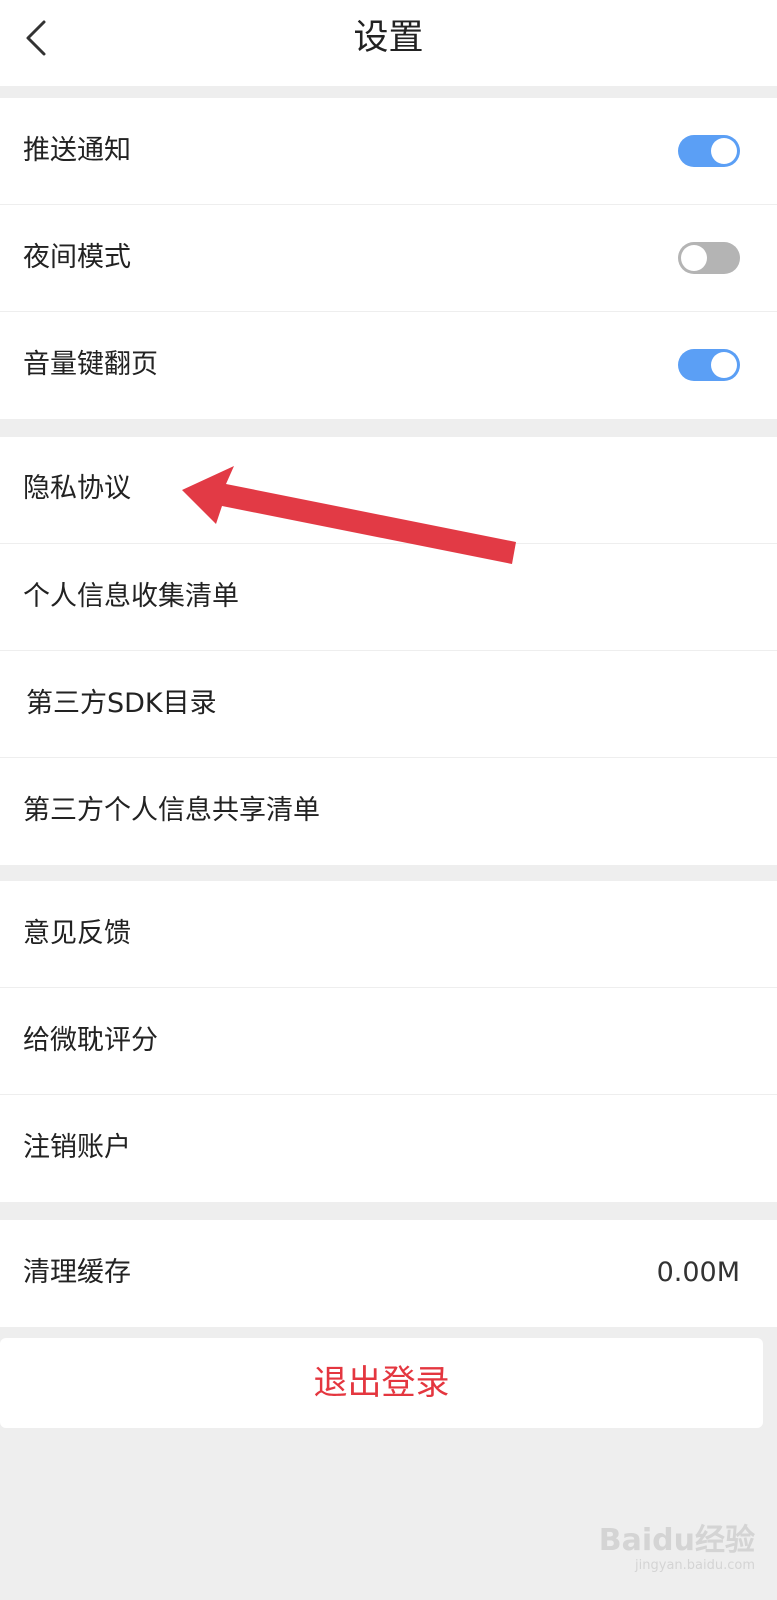 Image resolution: width=777 pixels, height=1600 pixels. Describe the element at coordinates (77, 257) in the screenshot. I see `row-label: 夜间模式` at that location.